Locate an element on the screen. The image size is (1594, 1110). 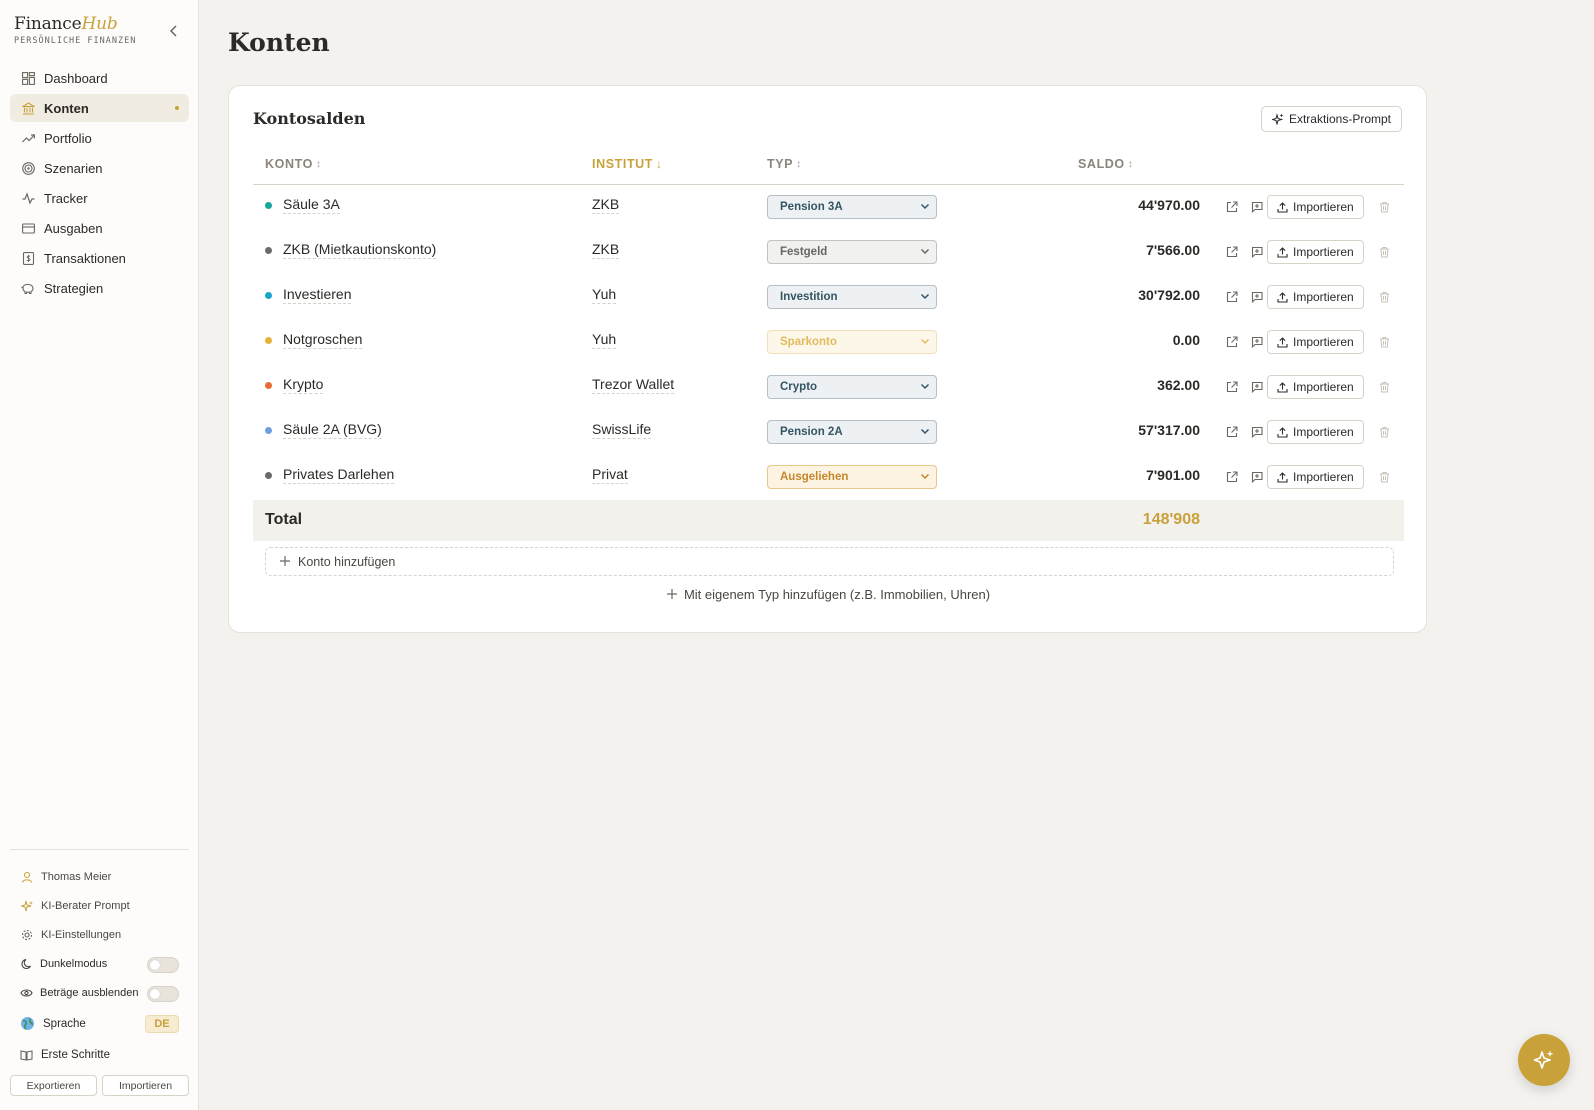
ai-settings-link: KI-Einstellungen is located at coordinates (99, 934).